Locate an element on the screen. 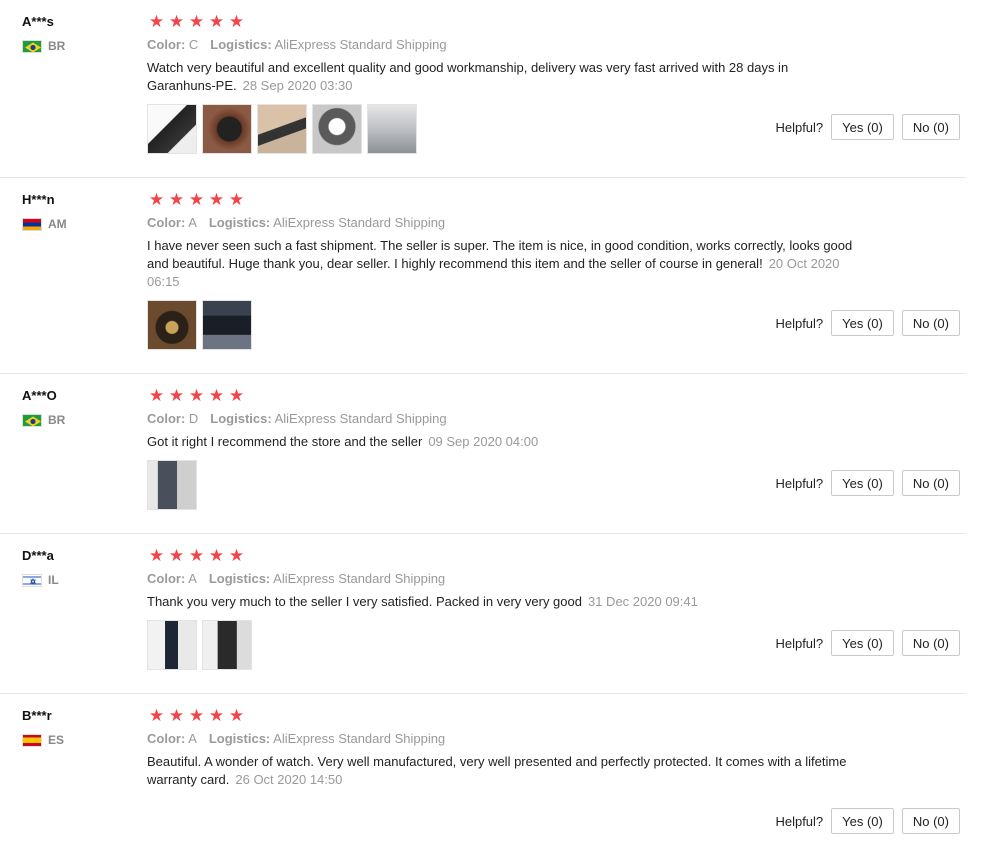 The image size is (984, 855). color-value: C is located at coordinates (193, 44).